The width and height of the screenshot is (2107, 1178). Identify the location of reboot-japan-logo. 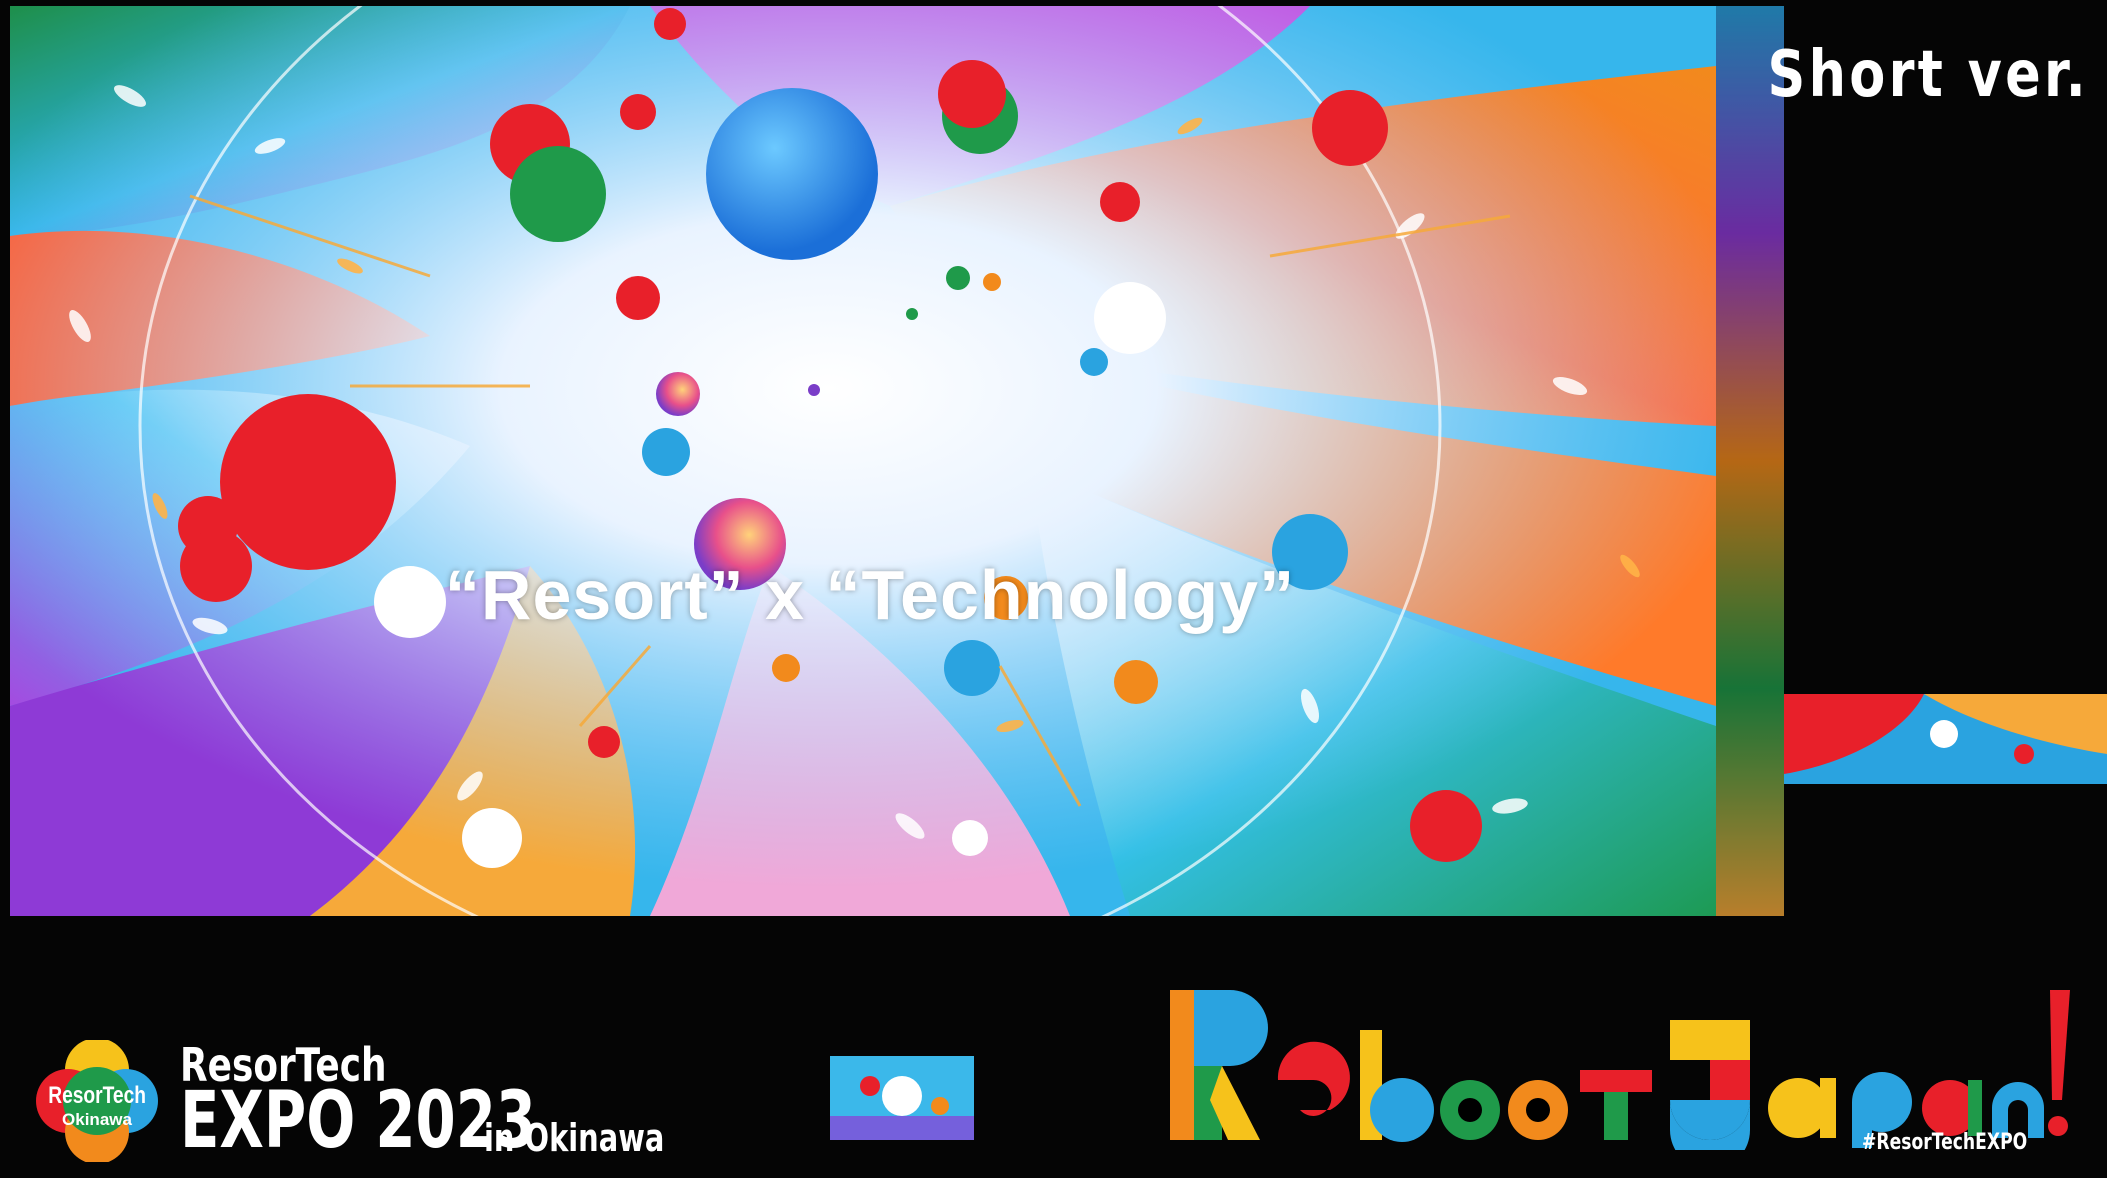
(1620, 1070).